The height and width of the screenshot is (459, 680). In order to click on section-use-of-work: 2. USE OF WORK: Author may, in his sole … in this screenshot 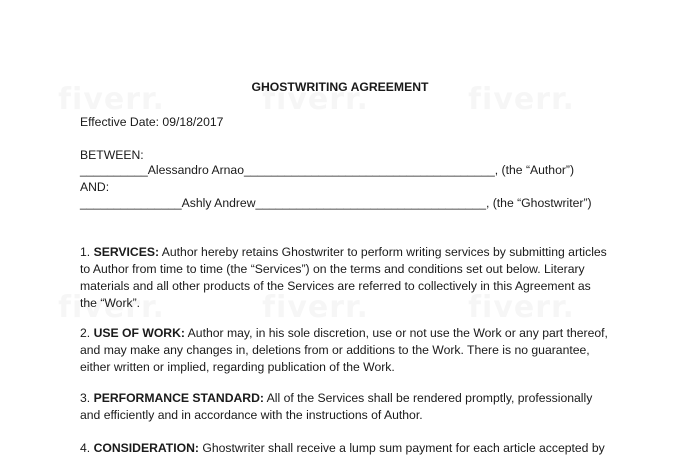, I will do `click(345, 350)`.